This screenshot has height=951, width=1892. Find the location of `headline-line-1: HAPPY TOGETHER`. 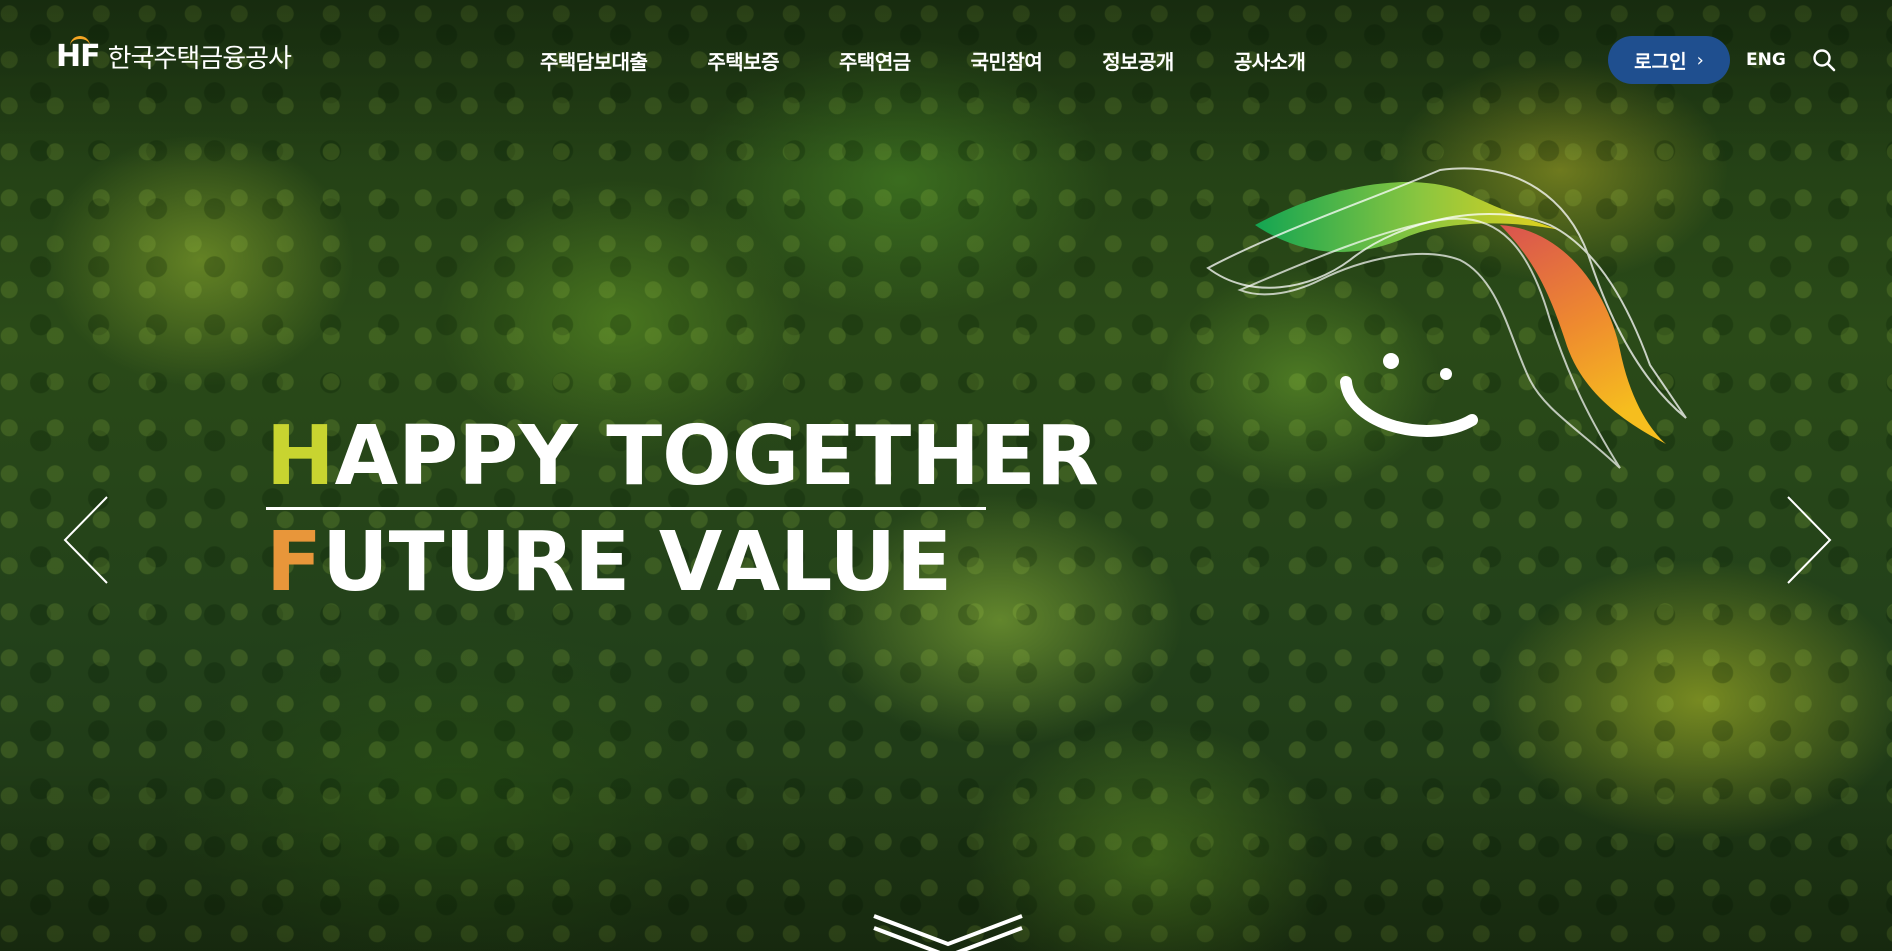

headline-line-1: HAPPY TOGETHER is located at coordinates (682, 457).